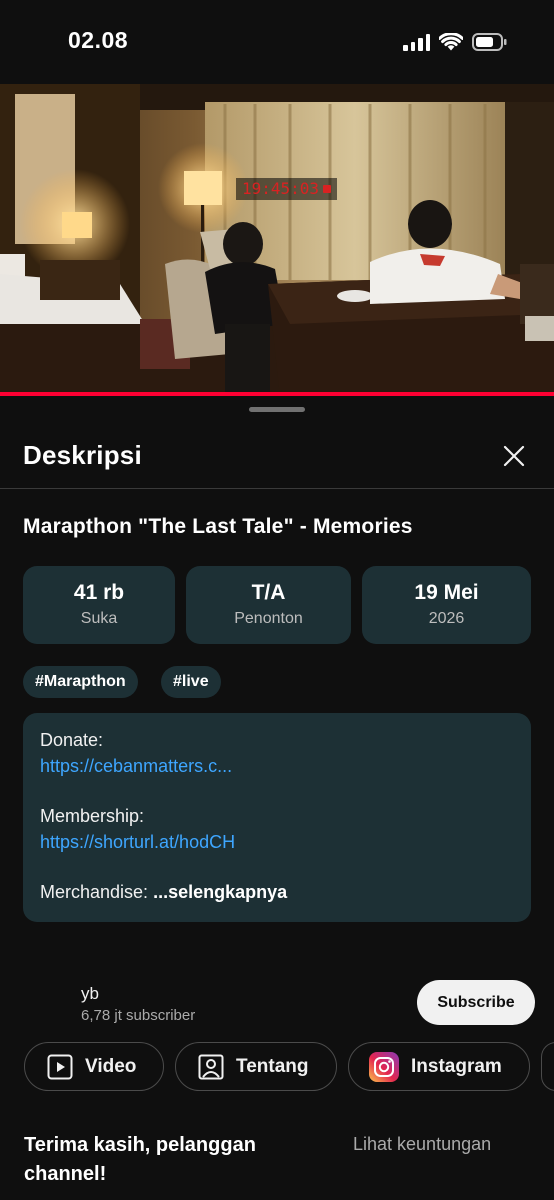 The image size is (554, 1200). Describe the element at coordinates (416, 42) in the screenshot. I see `signal-icon` at that location.